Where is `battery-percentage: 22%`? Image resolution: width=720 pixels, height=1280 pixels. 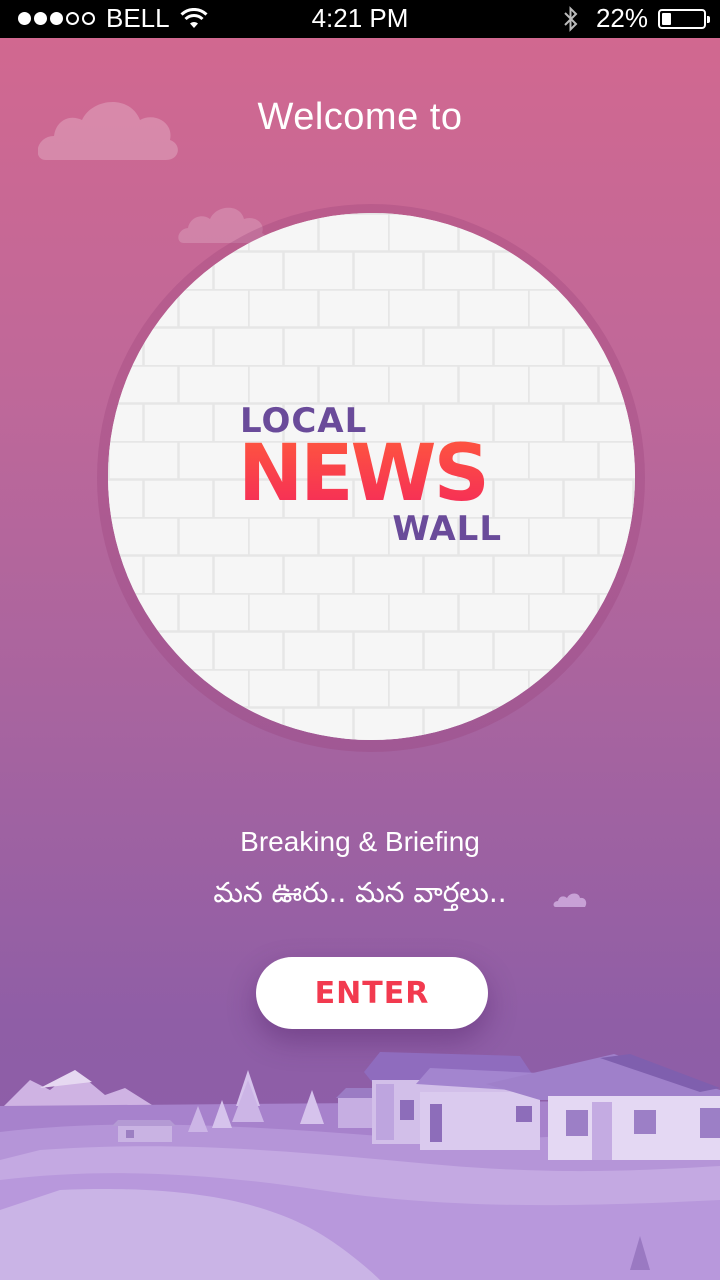 battery-percentage: 22% is located at coordinates (621, 18).